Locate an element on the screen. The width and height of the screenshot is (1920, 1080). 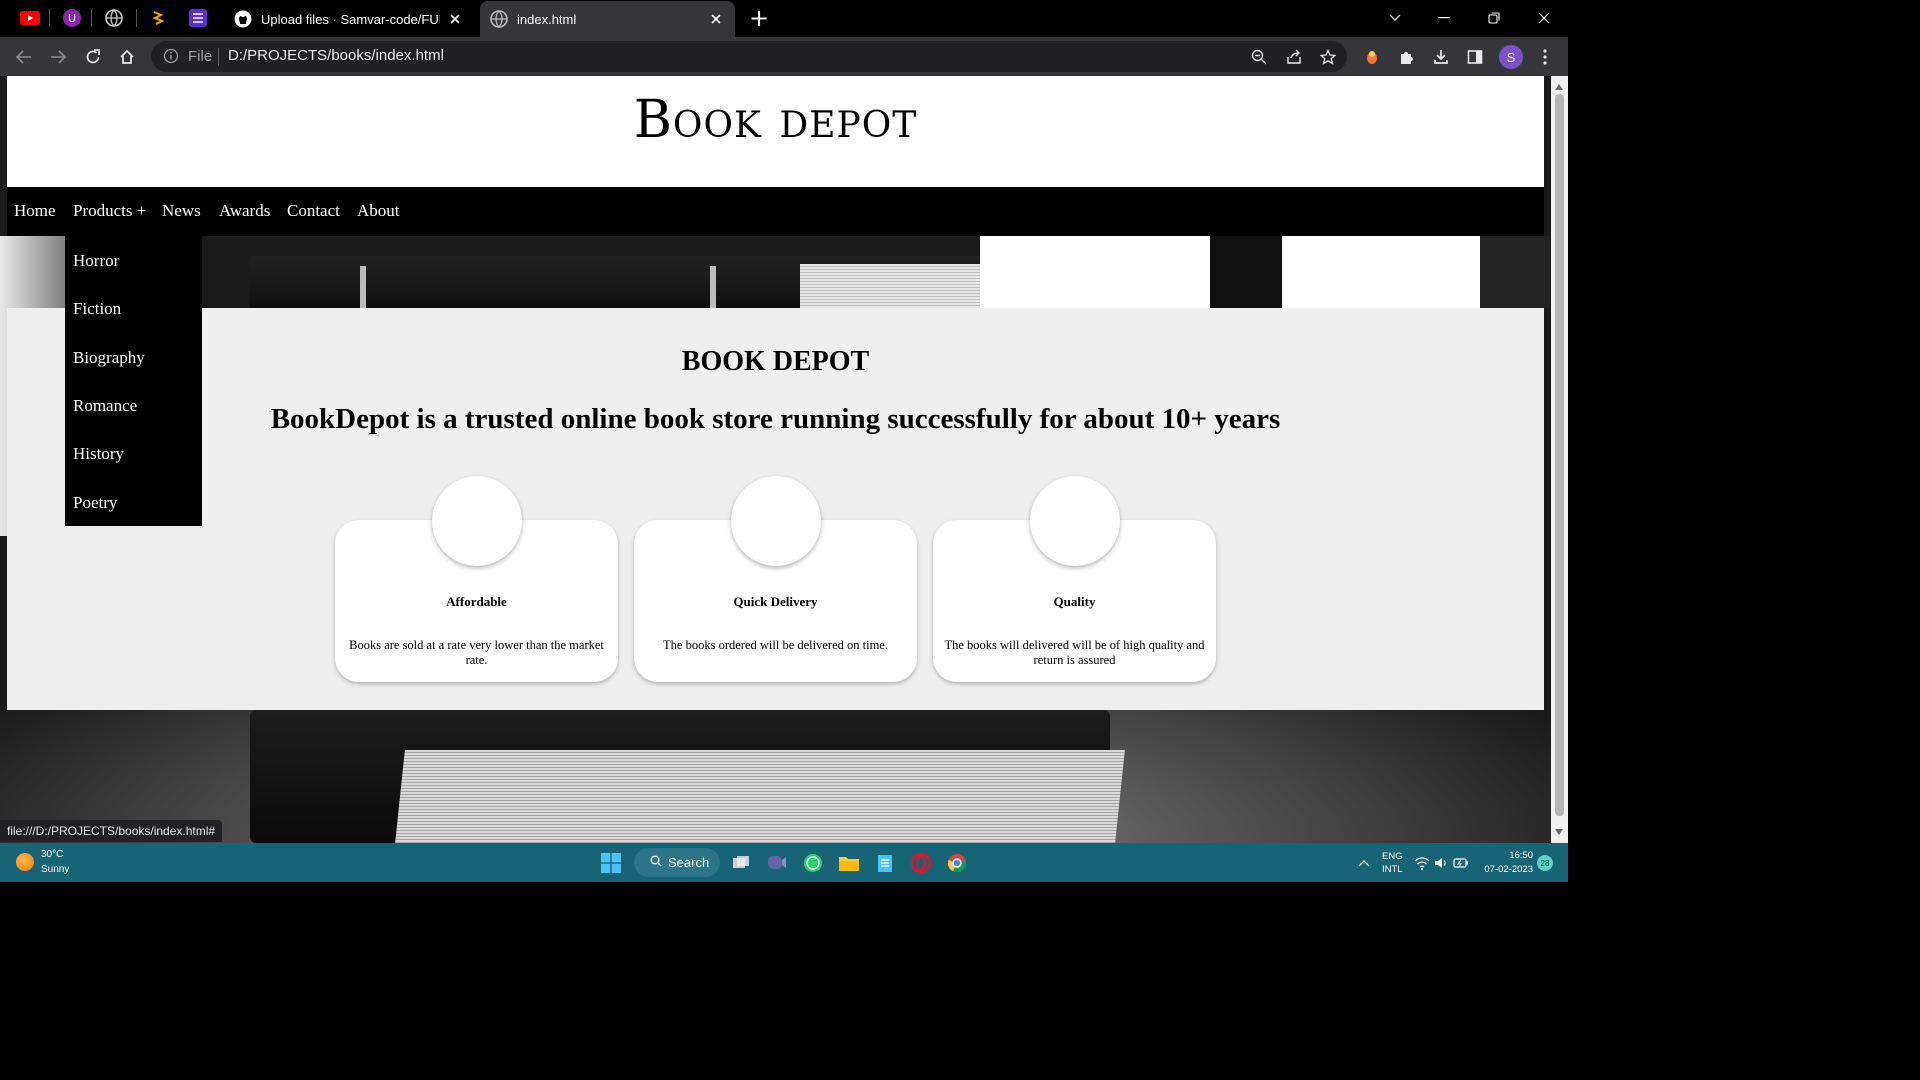
tab-github-upload: Upload files · Samvar-code/FULL_ST is located at coordinates (349, 19).